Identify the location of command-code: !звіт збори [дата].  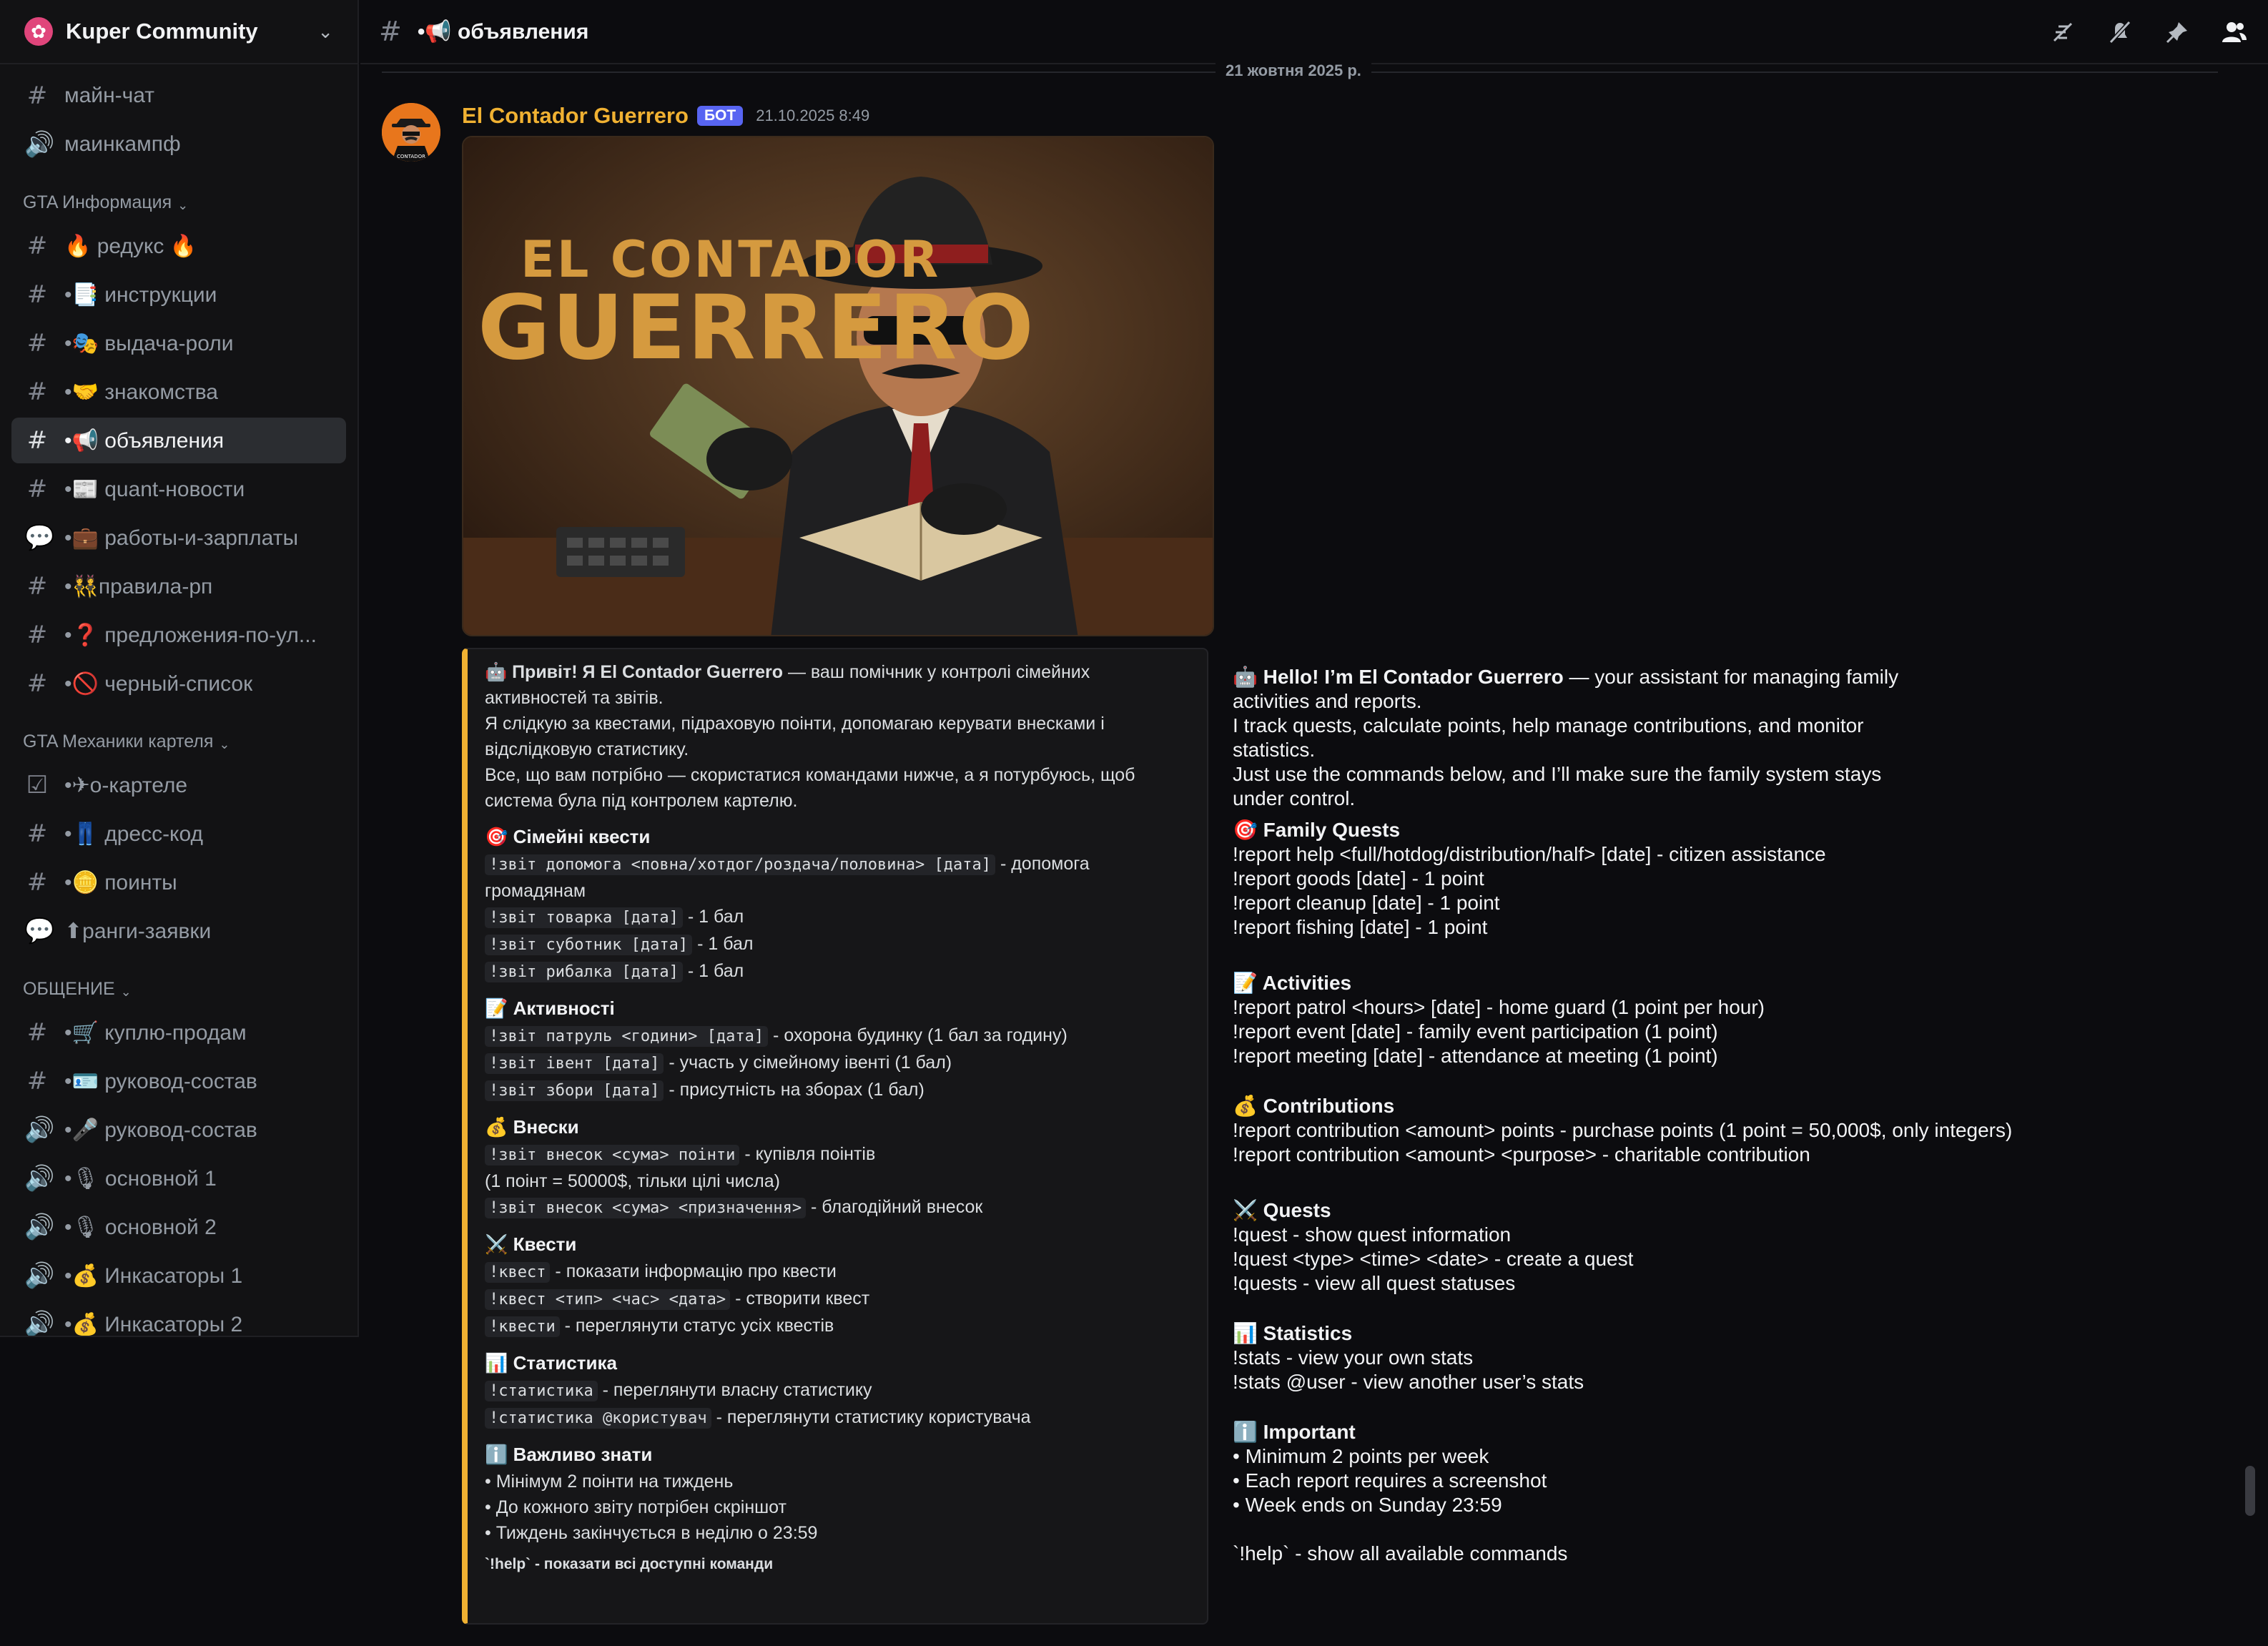
(574, 1090).